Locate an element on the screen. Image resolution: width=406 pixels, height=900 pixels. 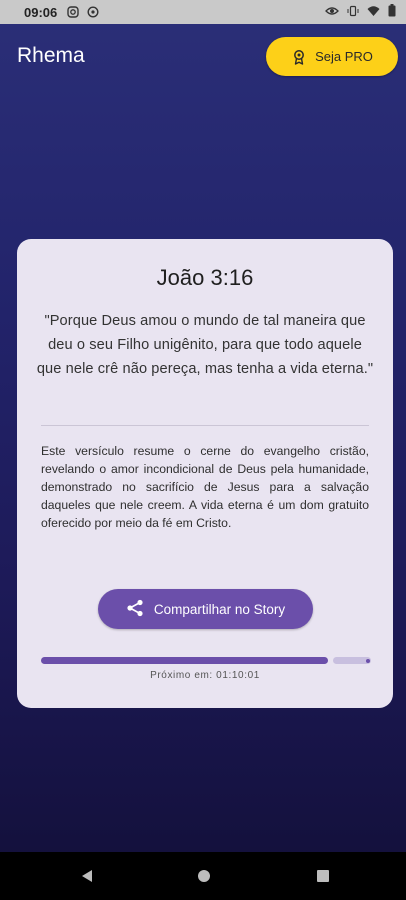
verse-reference: João 3:16 is located at coordinates (205, 277).